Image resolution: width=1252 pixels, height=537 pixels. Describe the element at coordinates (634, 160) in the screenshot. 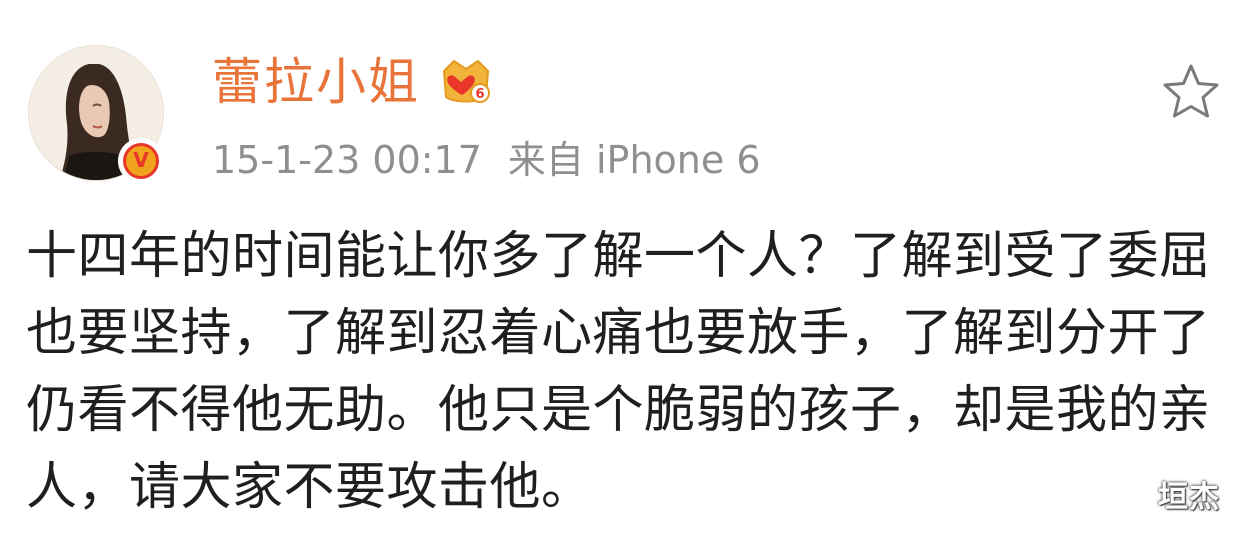

I see `post-source: 来自 iPhone 6` at that location.